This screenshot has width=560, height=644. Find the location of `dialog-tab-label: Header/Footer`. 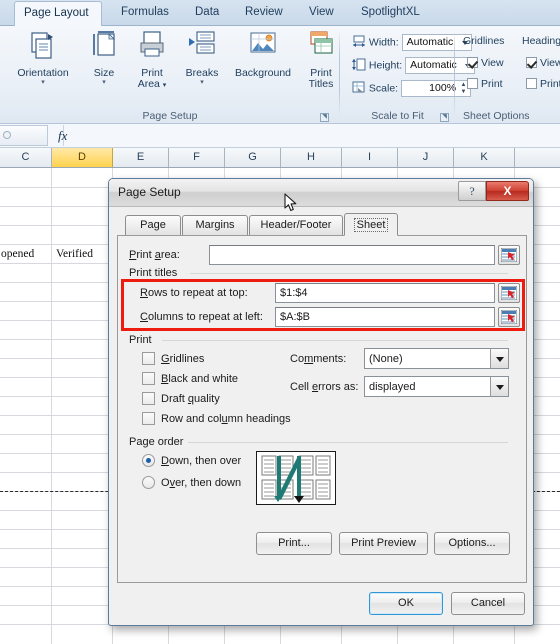

dialog-tab-label: Header/Footer is located at coordinates (296, 225).